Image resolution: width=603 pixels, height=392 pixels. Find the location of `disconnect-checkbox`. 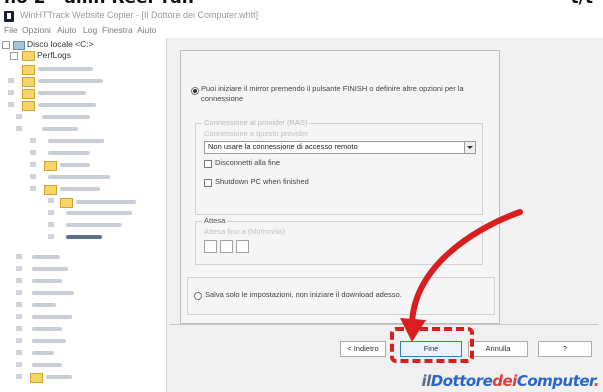

disconnect-checkbox is located at coordinates (208, 164).